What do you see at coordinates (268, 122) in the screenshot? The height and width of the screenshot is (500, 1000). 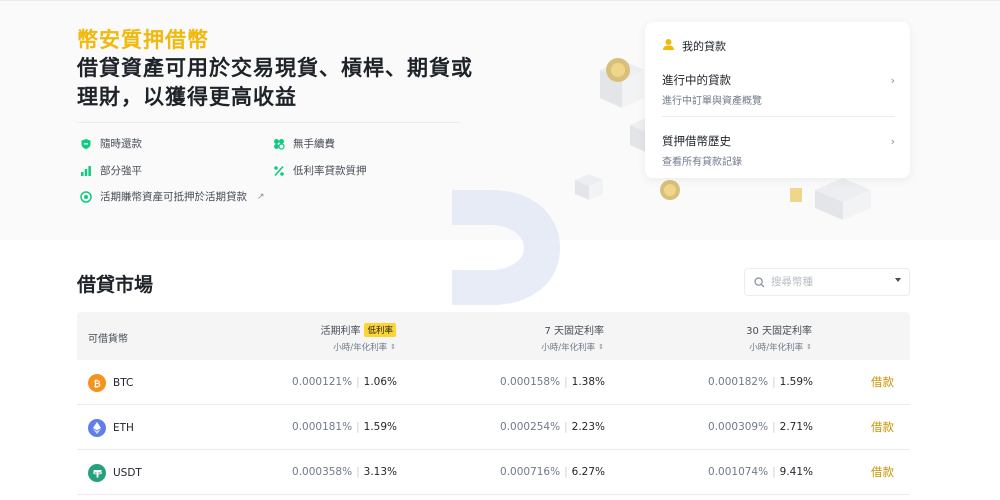 I see `hero-divider` at bounding box center [268, 122].